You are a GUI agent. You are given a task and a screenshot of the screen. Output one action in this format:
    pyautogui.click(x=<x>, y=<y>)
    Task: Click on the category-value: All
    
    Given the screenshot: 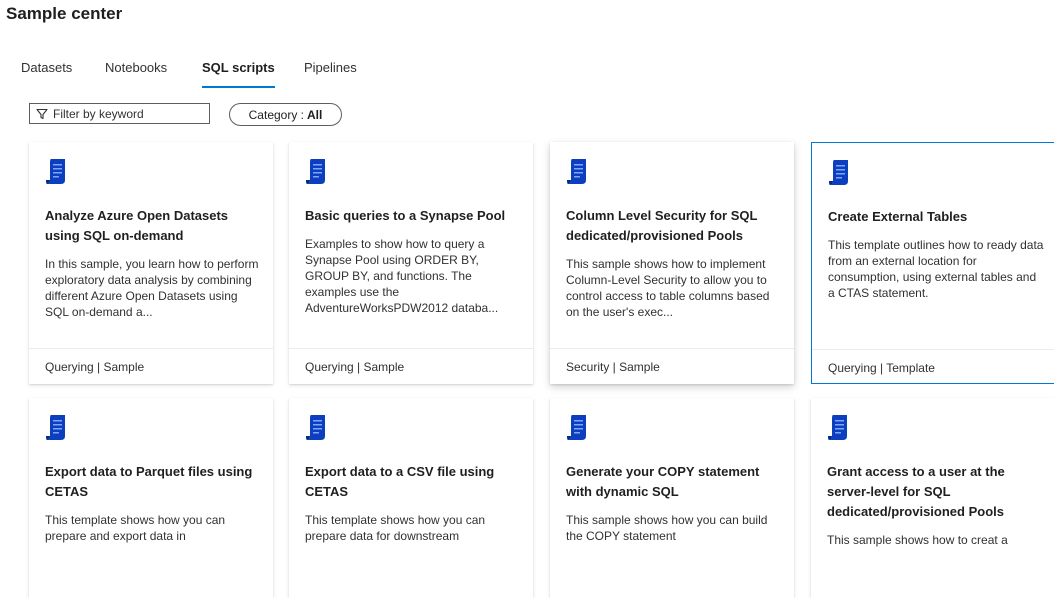 What is the action you would take?
    pyautogui.click(x=315, y=114)
    